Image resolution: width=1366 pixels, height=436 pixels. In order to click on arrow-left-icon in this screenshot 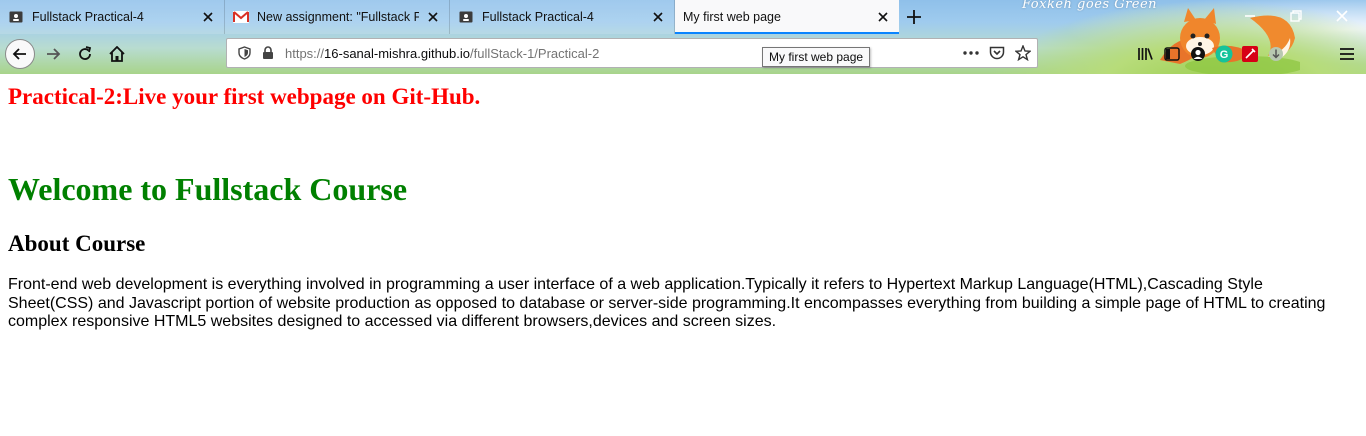, I will do `click(19, 54)`.